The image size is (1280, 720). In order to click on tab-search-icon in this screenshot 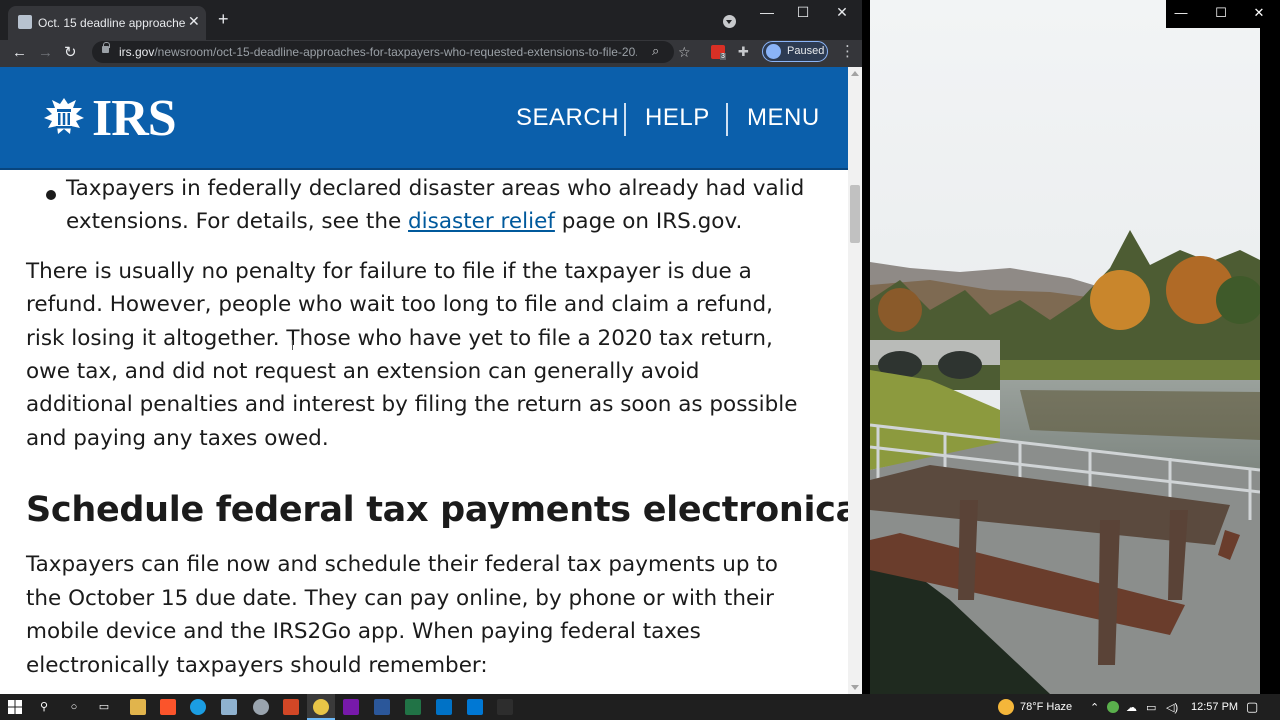, I will do `click(729, 21)`.